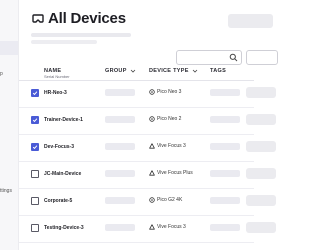  Describe the element at coordinates (63, 120) in the screenshot. I see `device-name: Trainer-Device-1` at that location.